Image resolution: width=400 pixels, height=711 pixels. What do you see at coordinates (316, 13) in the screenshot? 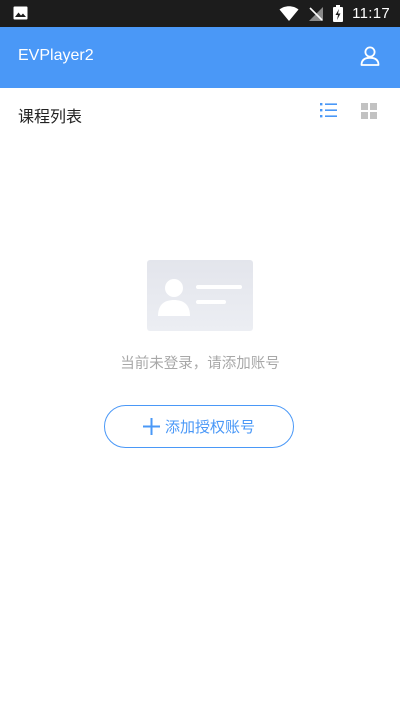
I see `no-signal-icon` at bounding box center [316, 13].